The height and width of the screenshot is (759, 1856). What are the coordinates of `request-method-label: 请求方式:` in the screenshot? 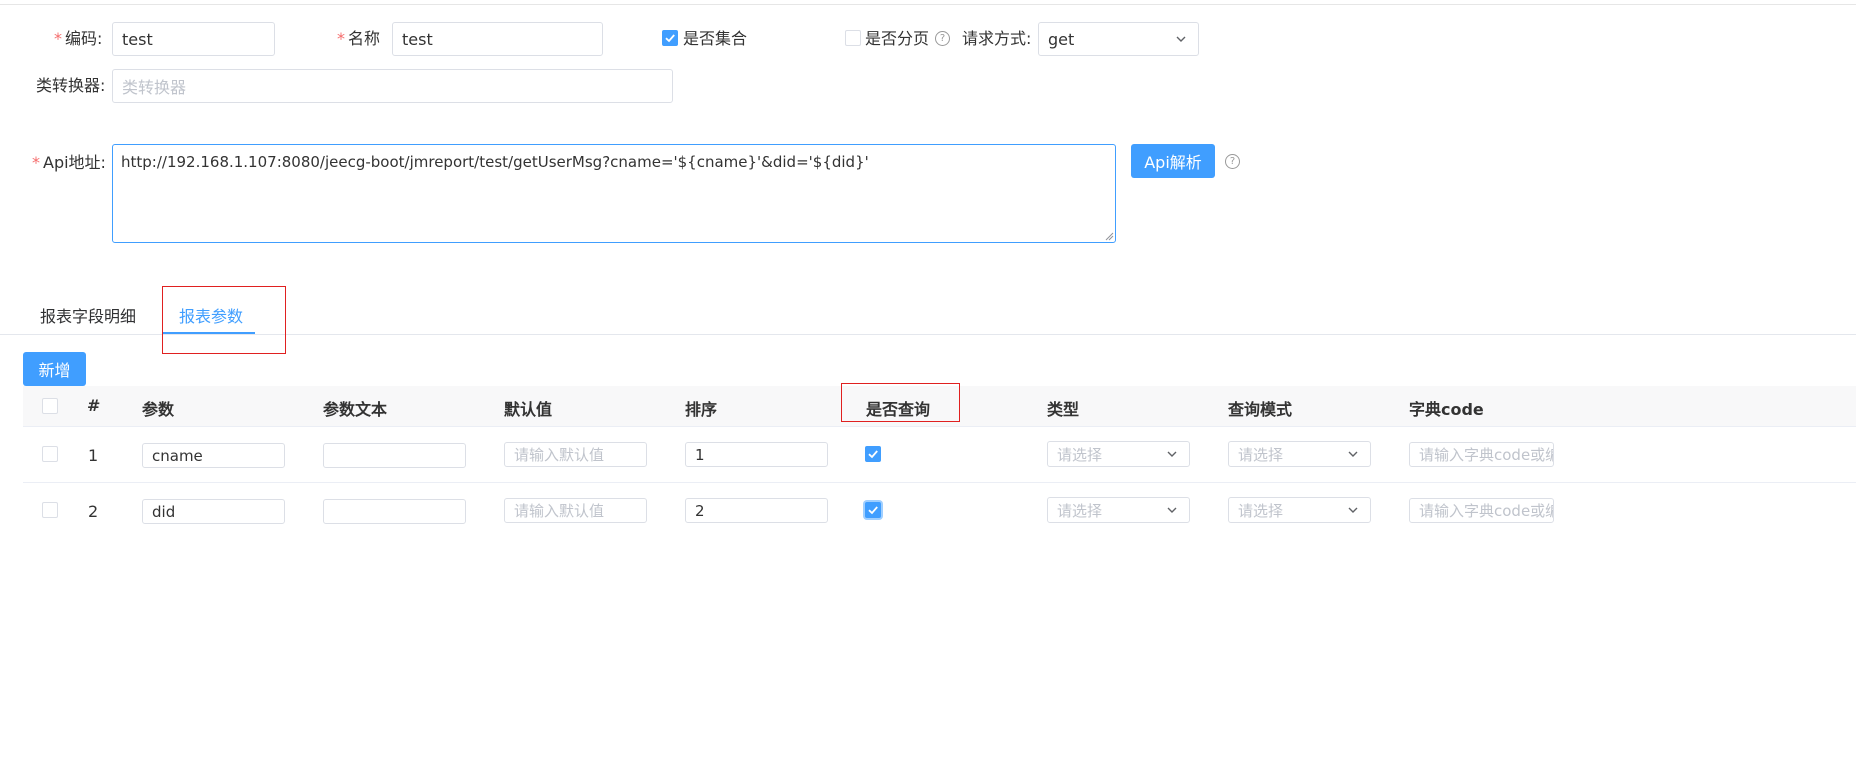 It's located at (997, 38).